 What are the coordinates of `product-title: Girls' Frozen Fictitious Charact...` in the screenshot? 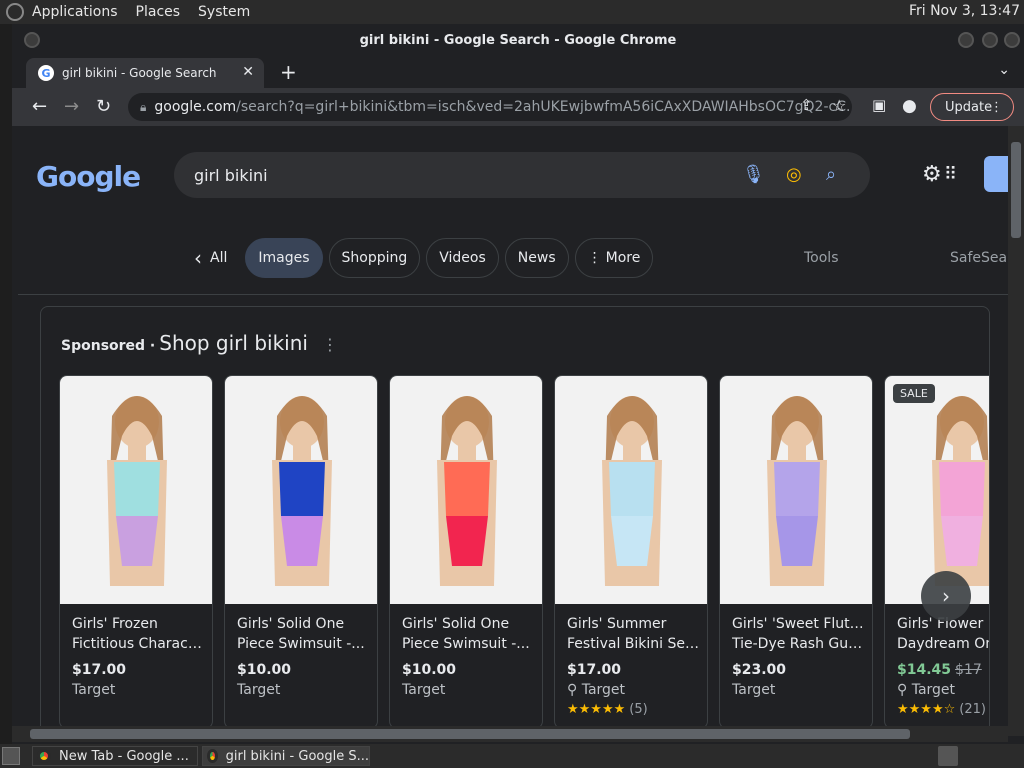 It's located at (139, 634).